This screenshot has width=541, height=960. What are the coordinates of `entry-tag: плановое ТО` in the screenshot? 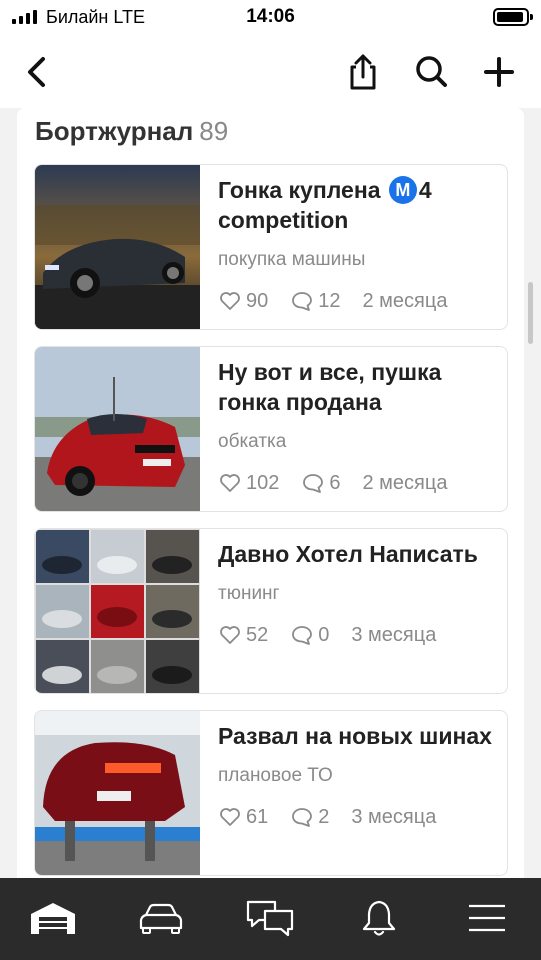 It's located at (275, 775).